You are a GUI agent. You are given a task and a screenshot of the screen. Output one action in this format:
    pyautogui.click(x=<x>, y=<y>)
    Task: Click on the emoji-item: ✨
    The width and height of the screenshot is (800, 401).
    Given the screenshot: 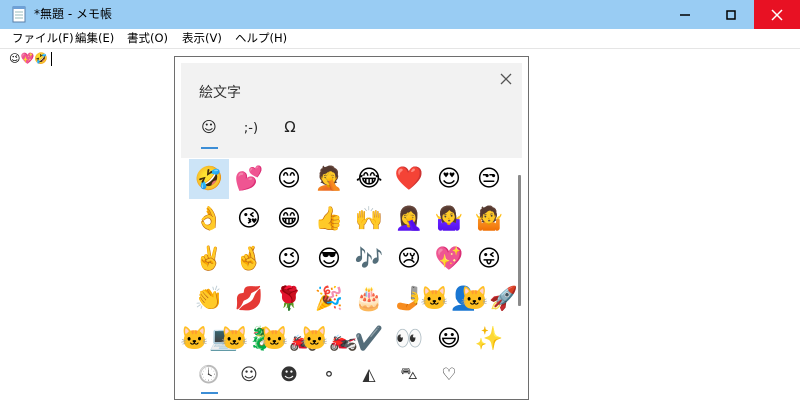 What is the action you would take?
    pyautogui.click(x=489, y=339)
    